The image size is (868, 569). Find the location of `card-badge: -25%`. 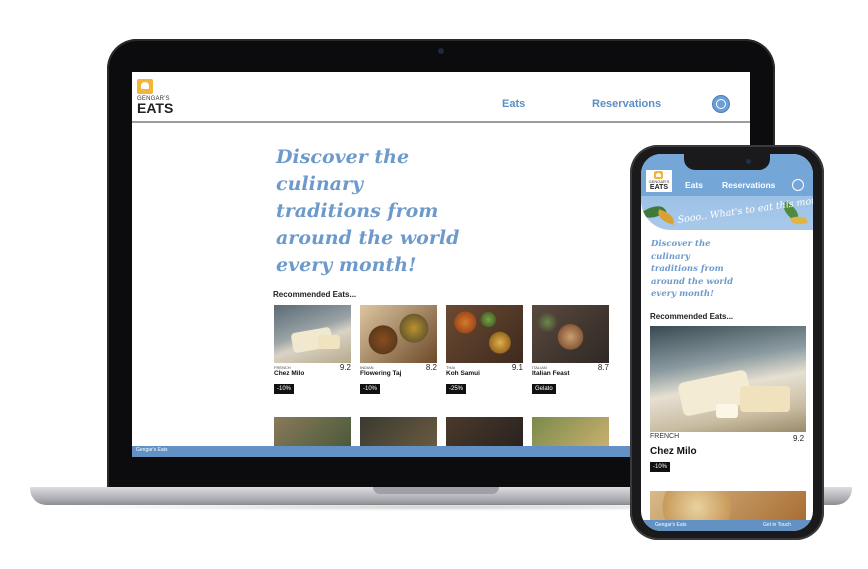

card-badge: -25% is located at coordinates (456, 389).